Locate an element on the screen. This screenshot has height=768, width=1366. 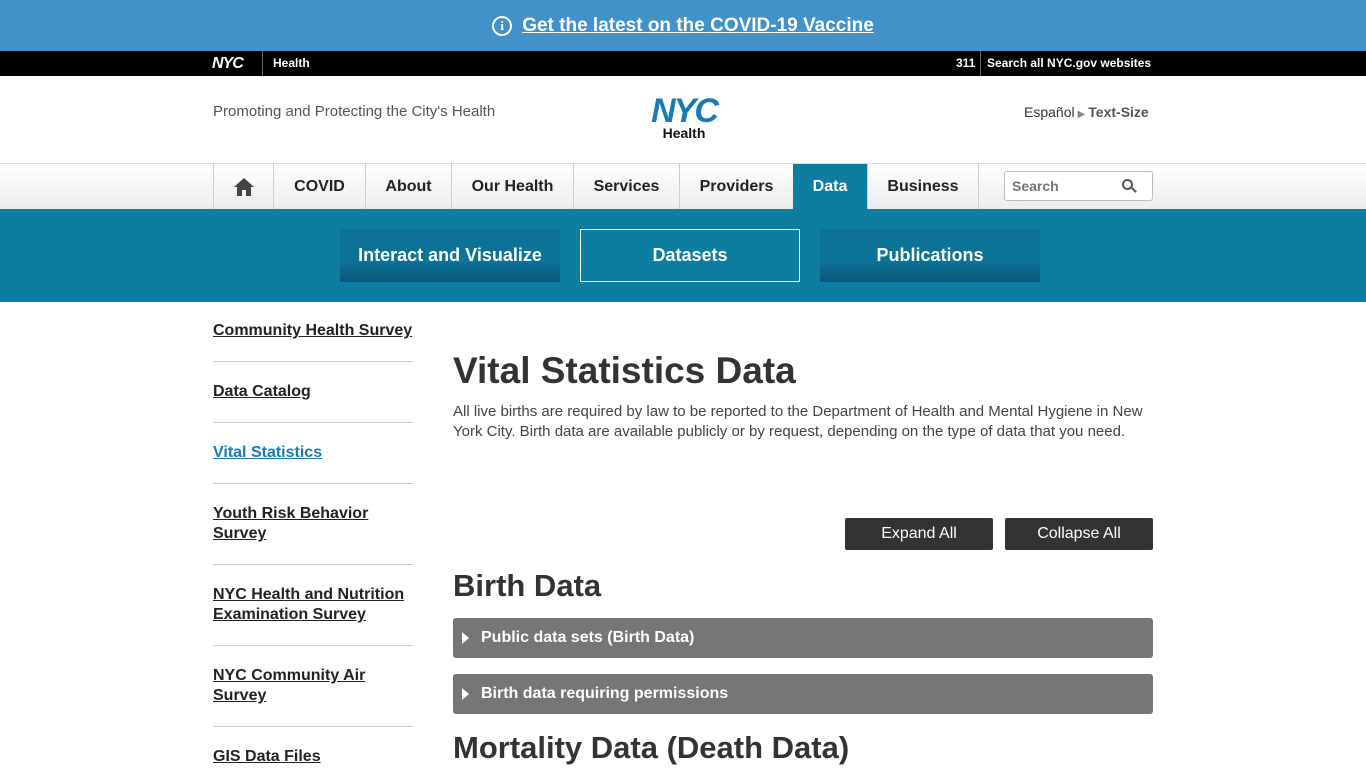
nyc-health-logo: NYC Health is located at coordinates (684, 116).